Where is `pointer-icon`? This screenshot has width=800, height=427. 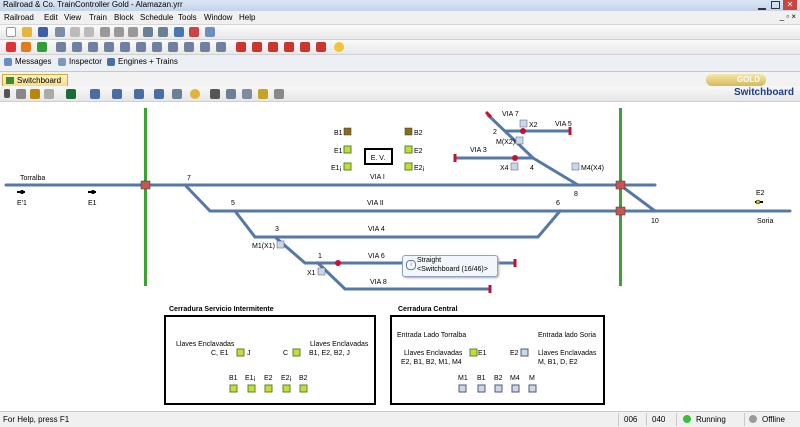
pointer-icon is located at coordinates (7, 93).